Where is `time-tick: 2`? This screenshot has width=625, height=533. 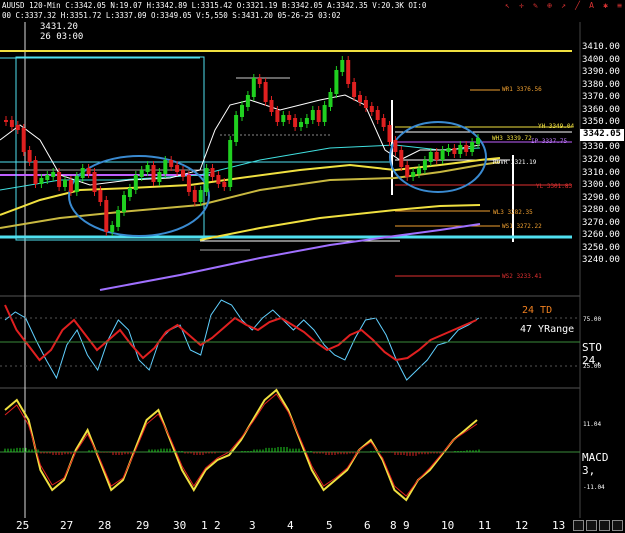 time-tick: 2 is located at coordinates (217, 525).